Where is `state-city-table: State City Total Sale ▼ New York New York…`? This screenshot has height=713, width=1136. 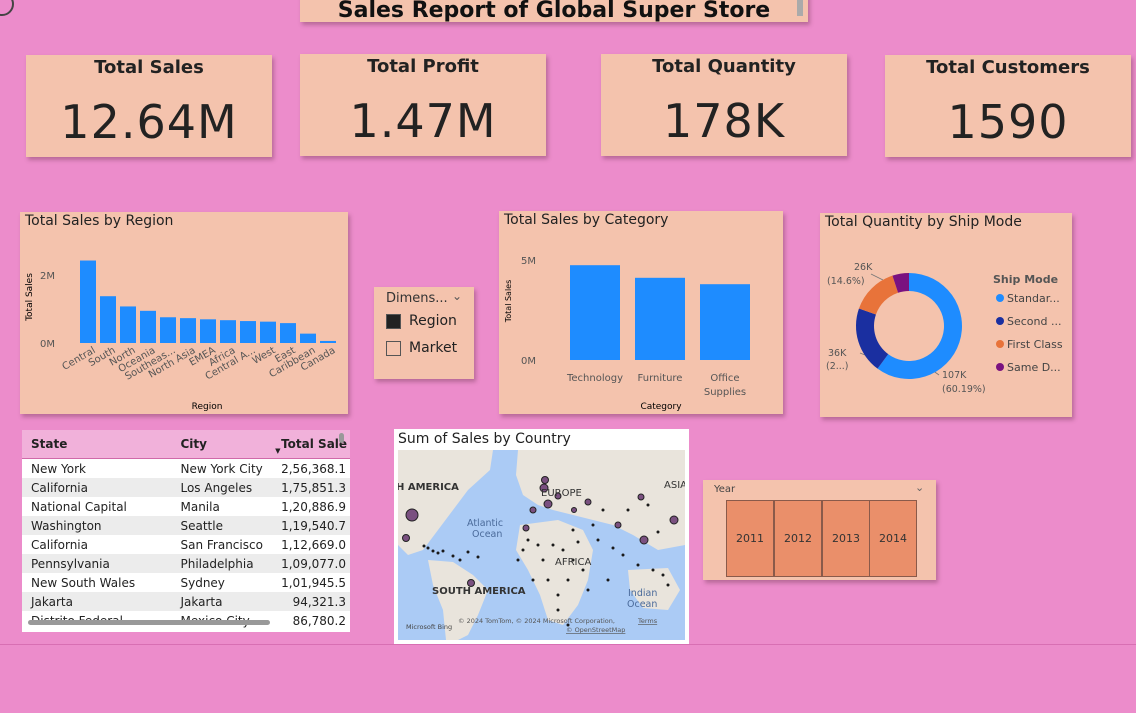
state-city-table: State City Total Sale ▼ New York New York… is located at coordinates (186, 531).